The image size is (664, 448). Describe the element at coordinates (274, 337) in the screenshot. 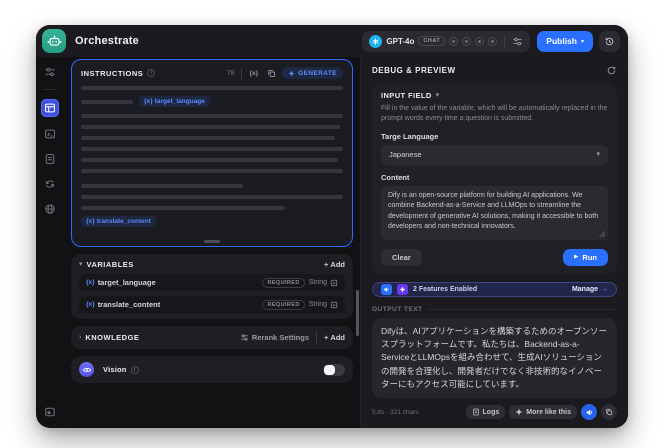

I see `rerank-settings-button: Rerank Settings` at that location.